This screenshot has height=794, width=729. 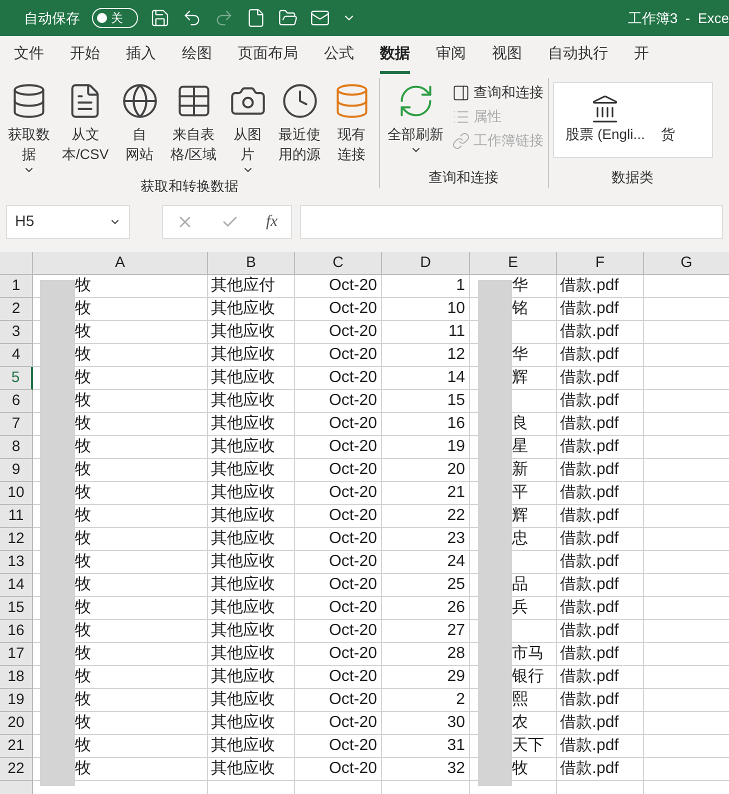 What do you see at coordinates (513, 424) in the screenshot?
I see `table-cell: 良` at bounding box center [513, 424].